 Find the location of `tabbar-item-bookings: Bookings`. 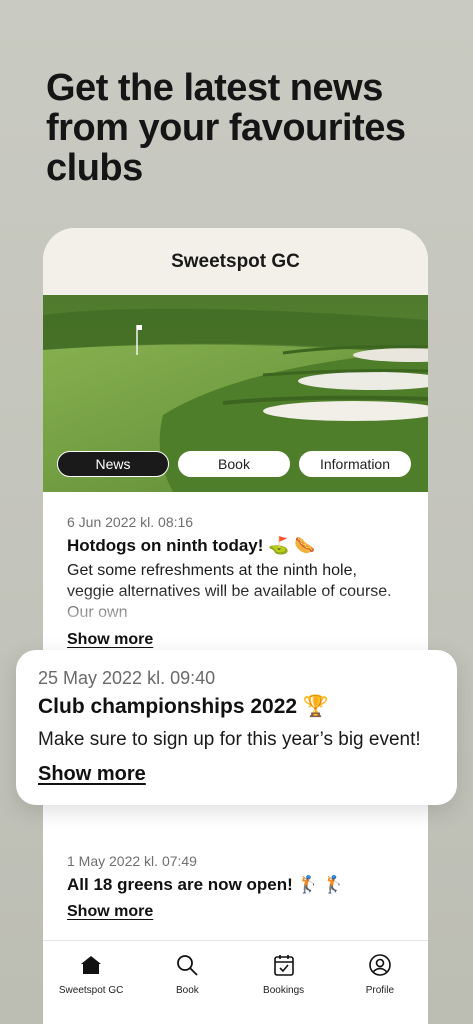

tabbar-item-bookings: Bookings is located at coordinates (284, 982).